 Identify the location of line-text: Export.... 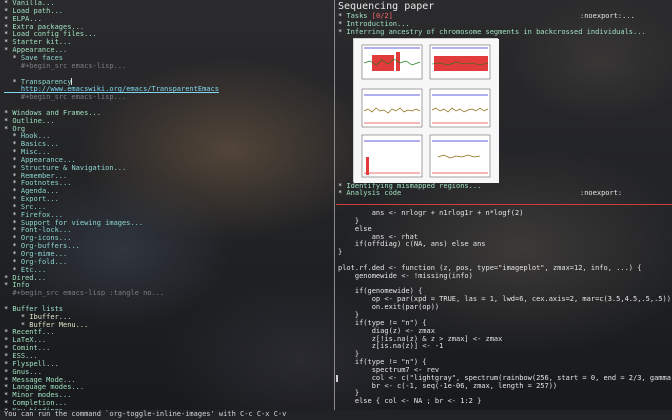
(37, 199).